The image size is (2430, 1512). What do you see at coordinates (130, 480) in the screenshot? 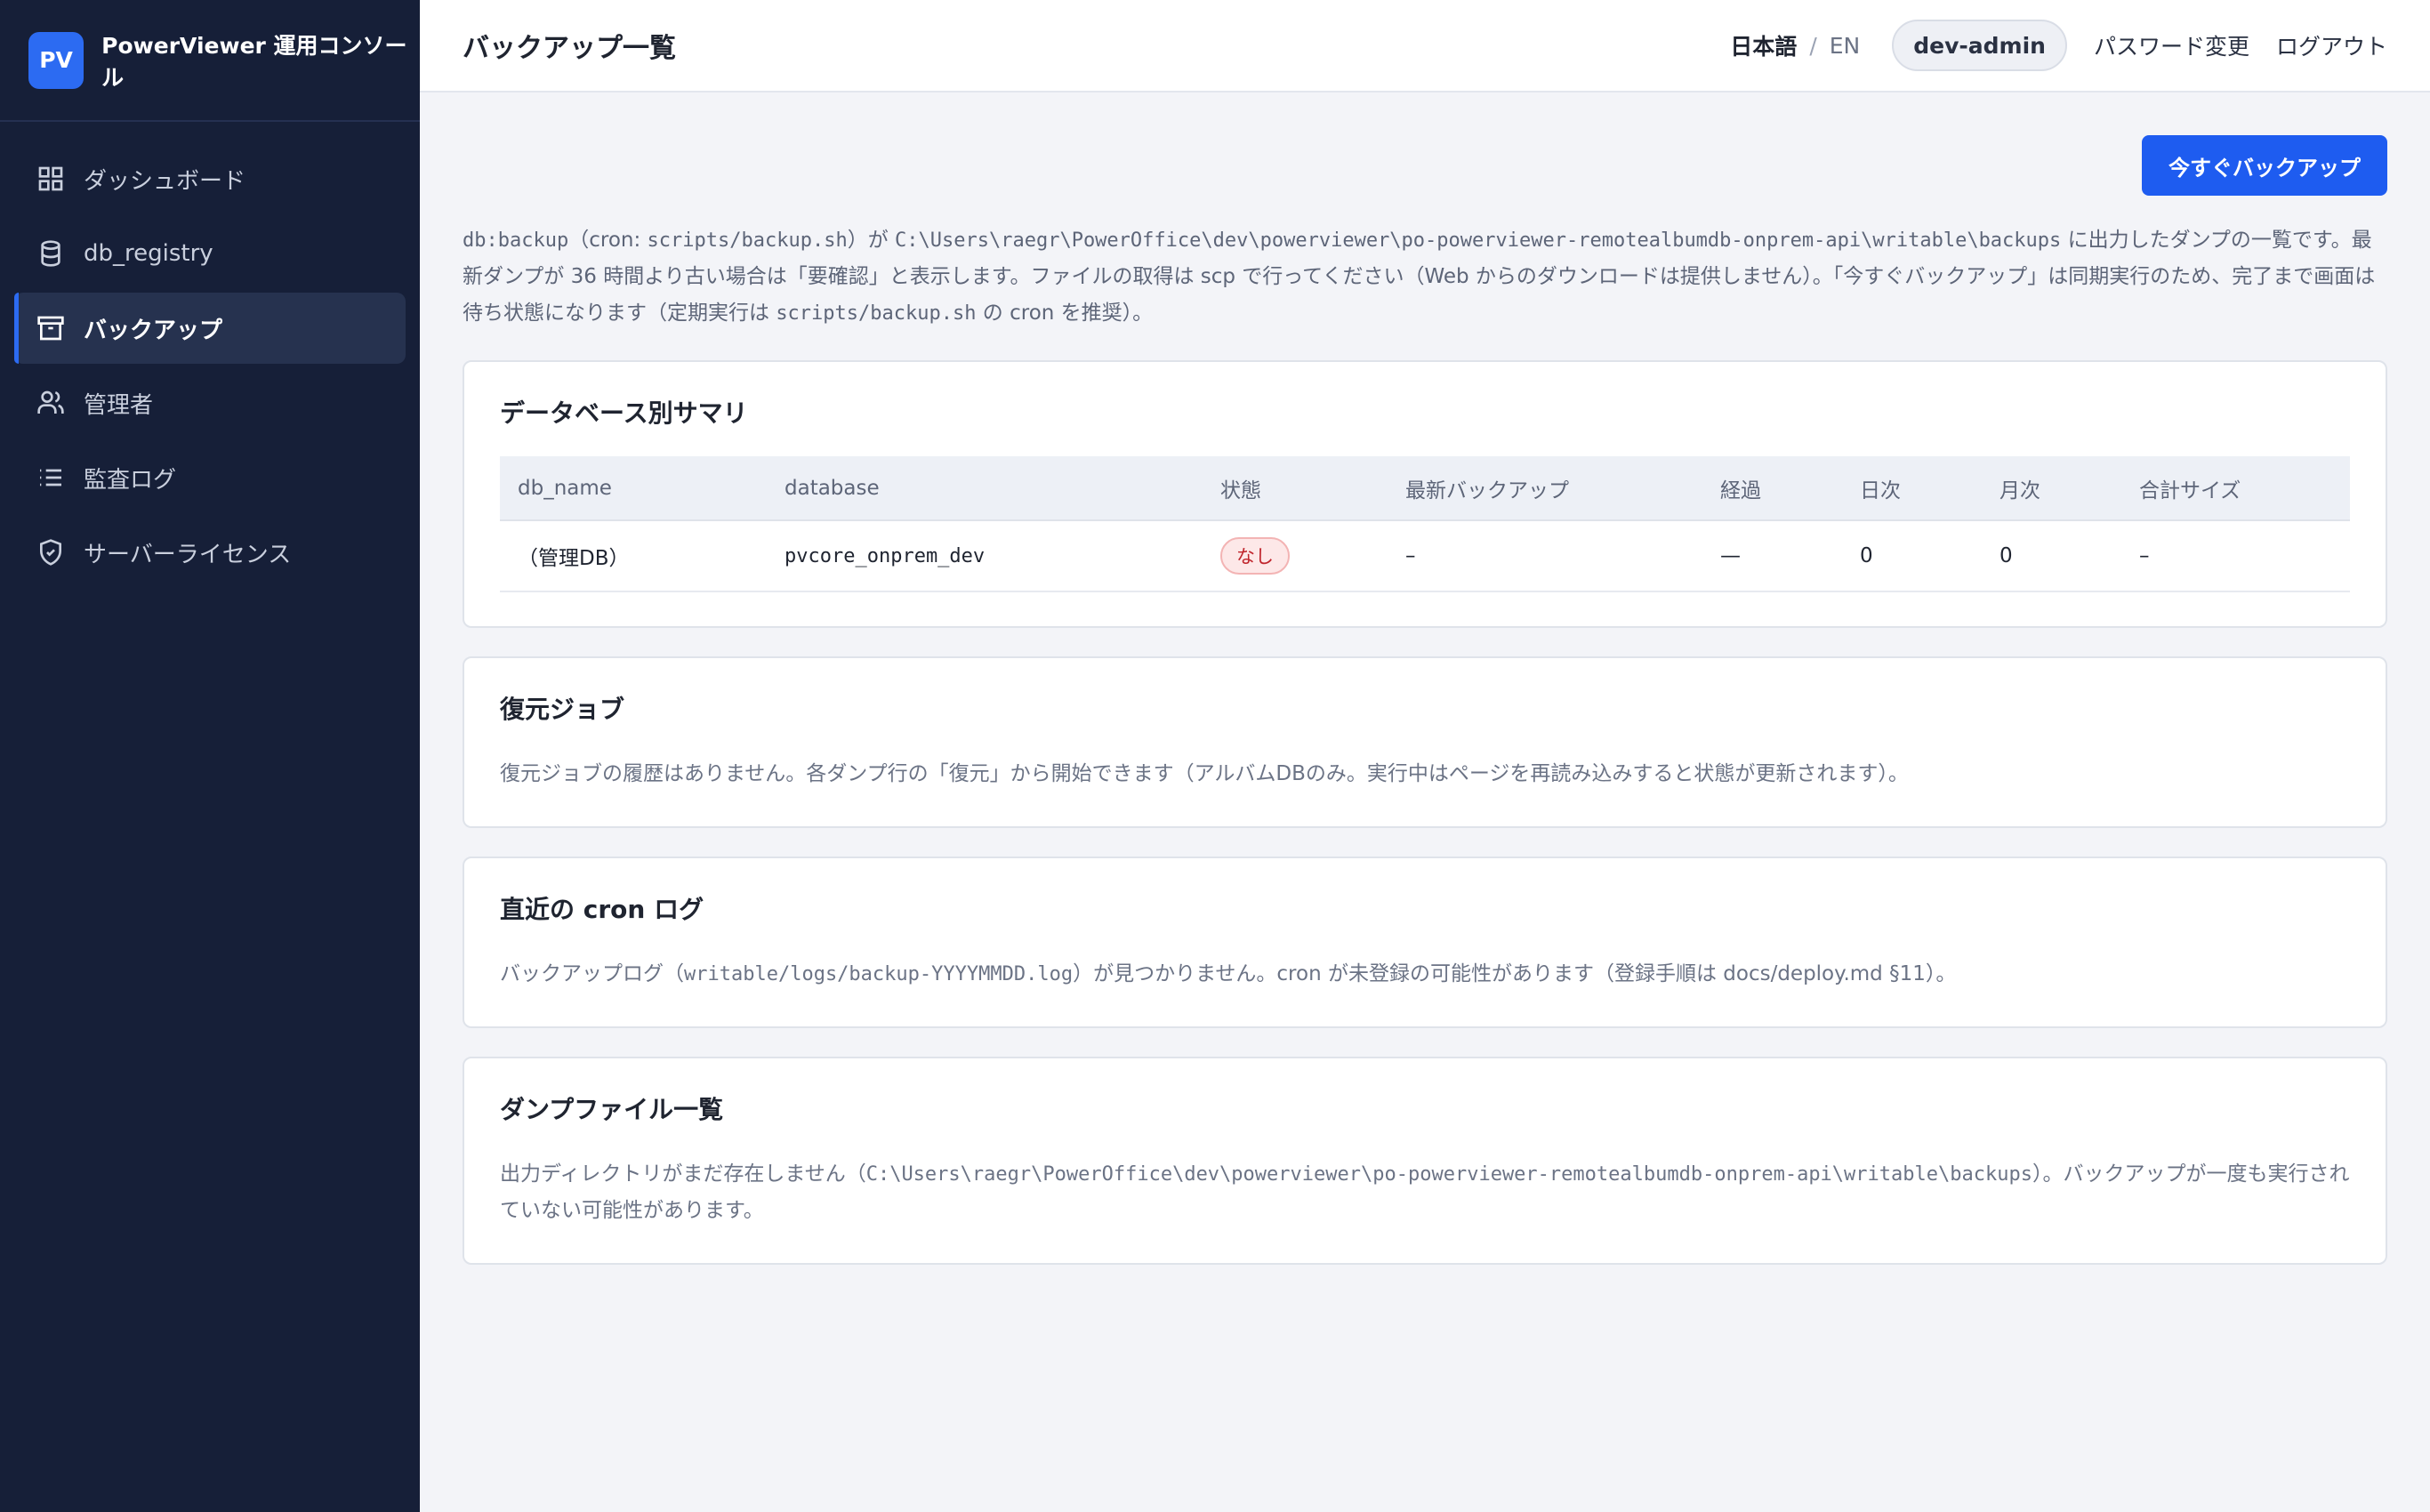
I see `sidebar-item-label: 監査ログ` at bounding box center [130, 480].